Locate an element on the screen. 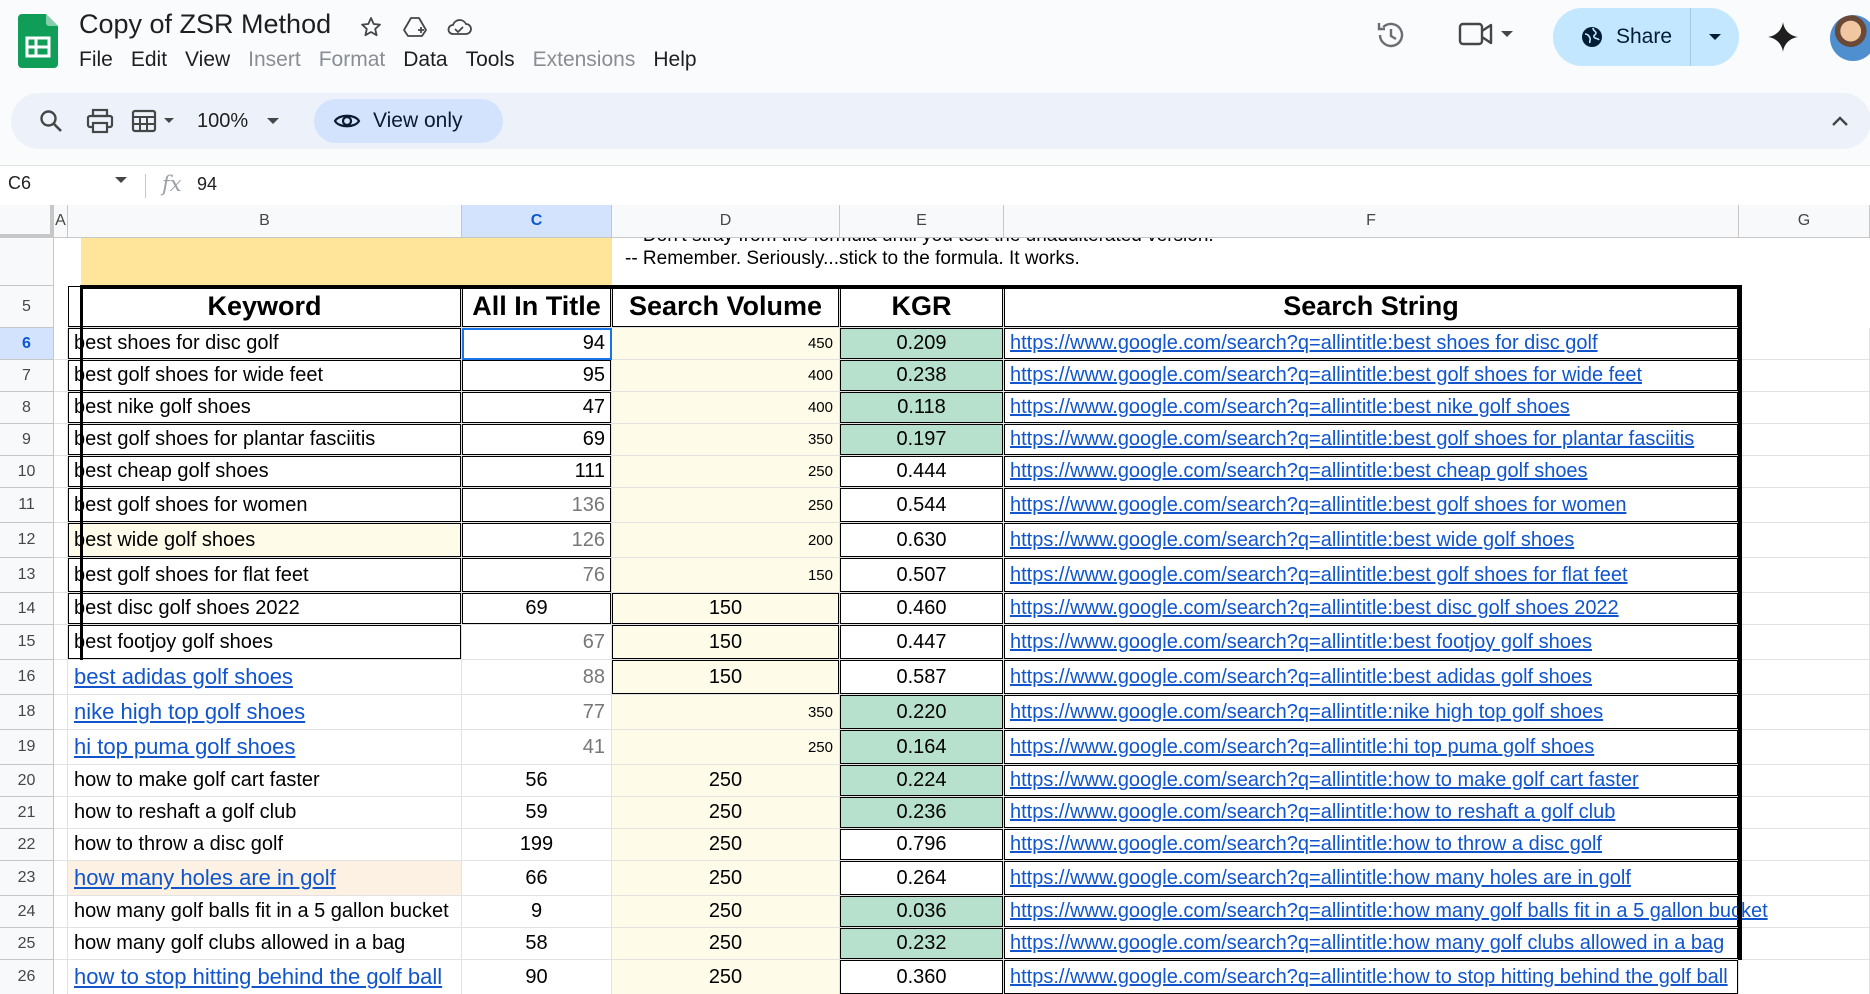 Image resolution: width=1870 pixels, height=994 pixels. column-header-a: A is located at coordinates (61, 221).